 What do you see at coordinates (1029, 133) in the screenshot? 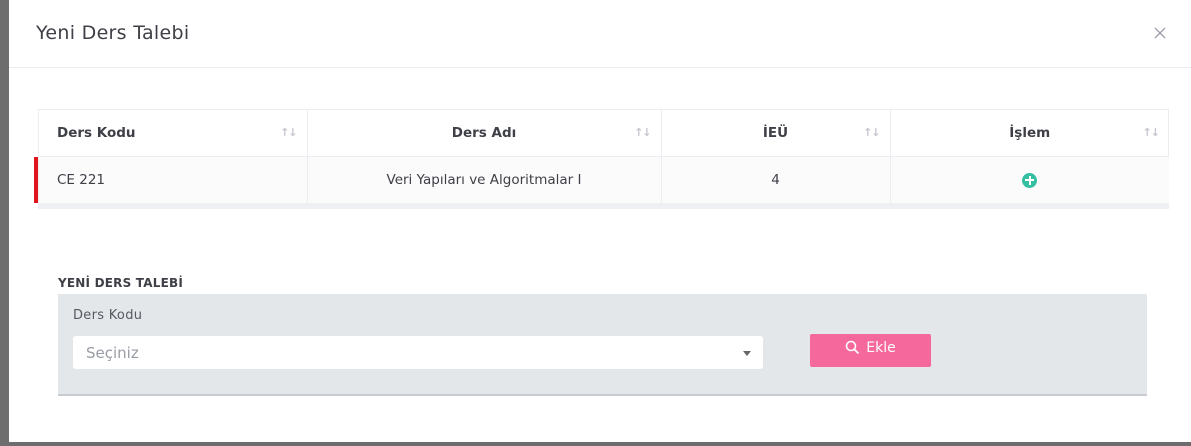
I see `column-header-action: İşlem ↑↓` at bounding box center [1029, 133].